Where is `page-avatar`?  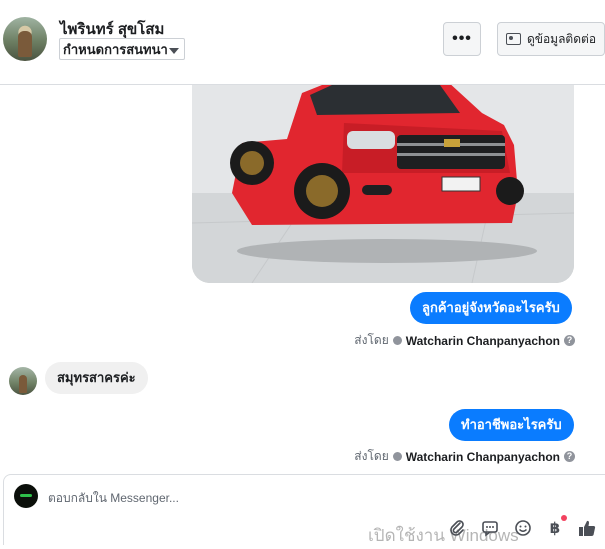
page-avatar is located at coordinates (26, 496).